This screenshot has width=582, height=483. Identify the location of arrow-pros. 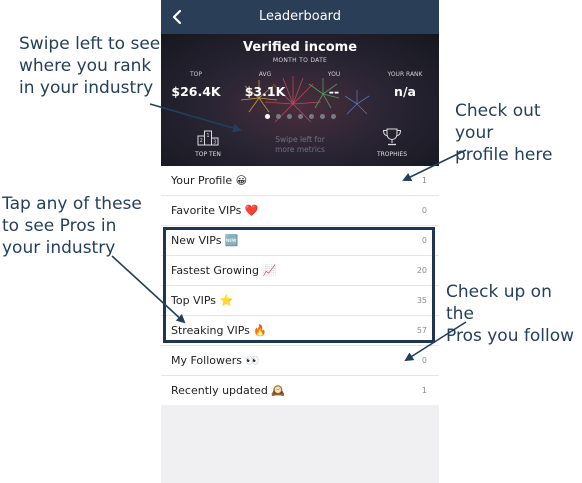
(148, 289).